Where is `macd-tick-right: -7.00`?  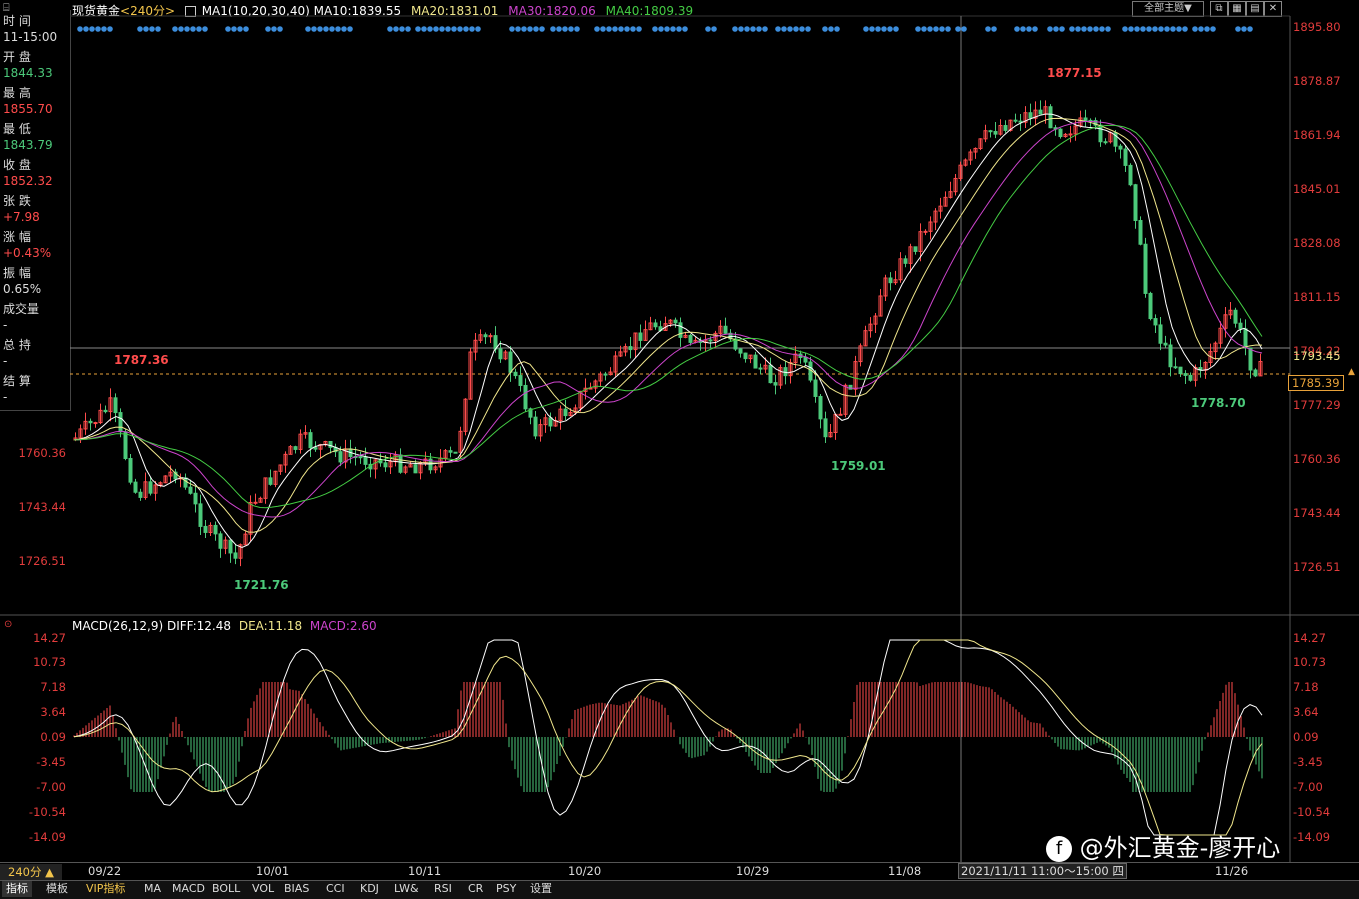
macd-tick-right: -7.00 is located at coordinates (1308, 787).